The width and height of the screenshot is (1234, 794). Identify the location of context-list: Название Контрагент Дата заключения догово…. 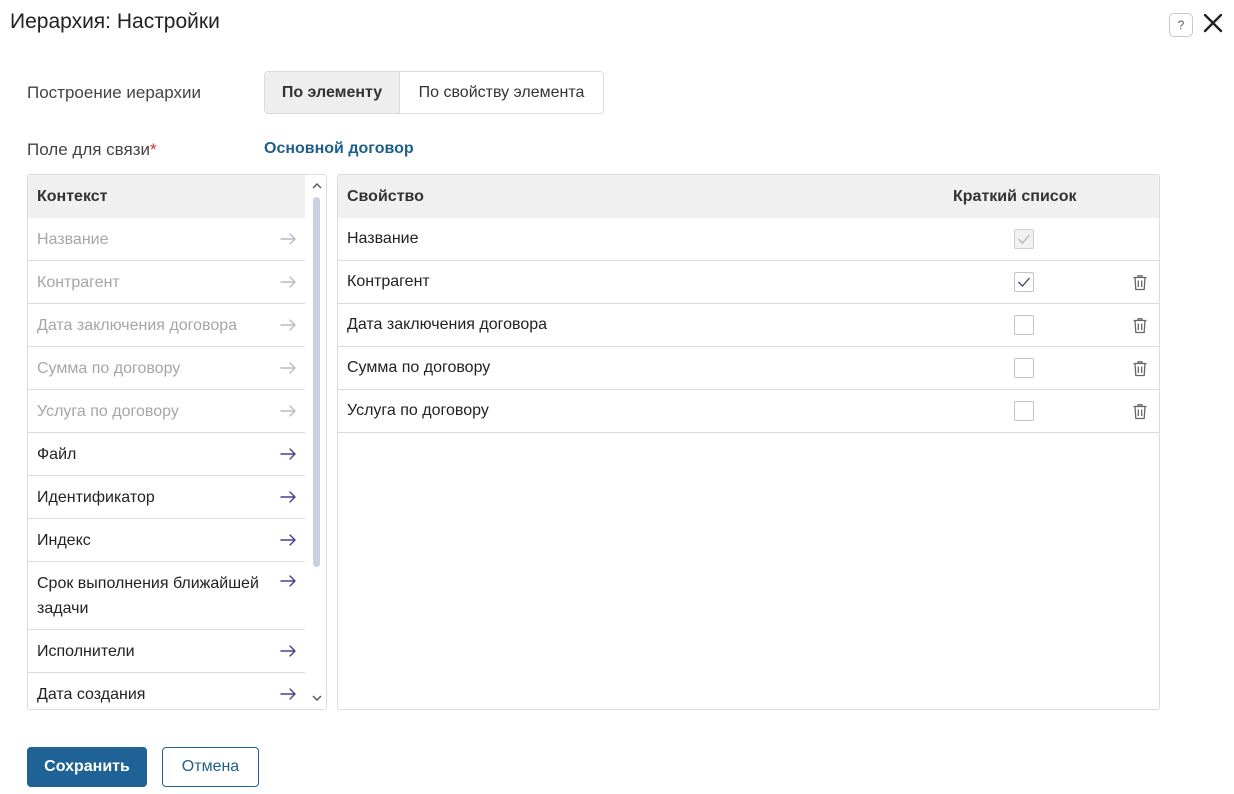
(166, 463).